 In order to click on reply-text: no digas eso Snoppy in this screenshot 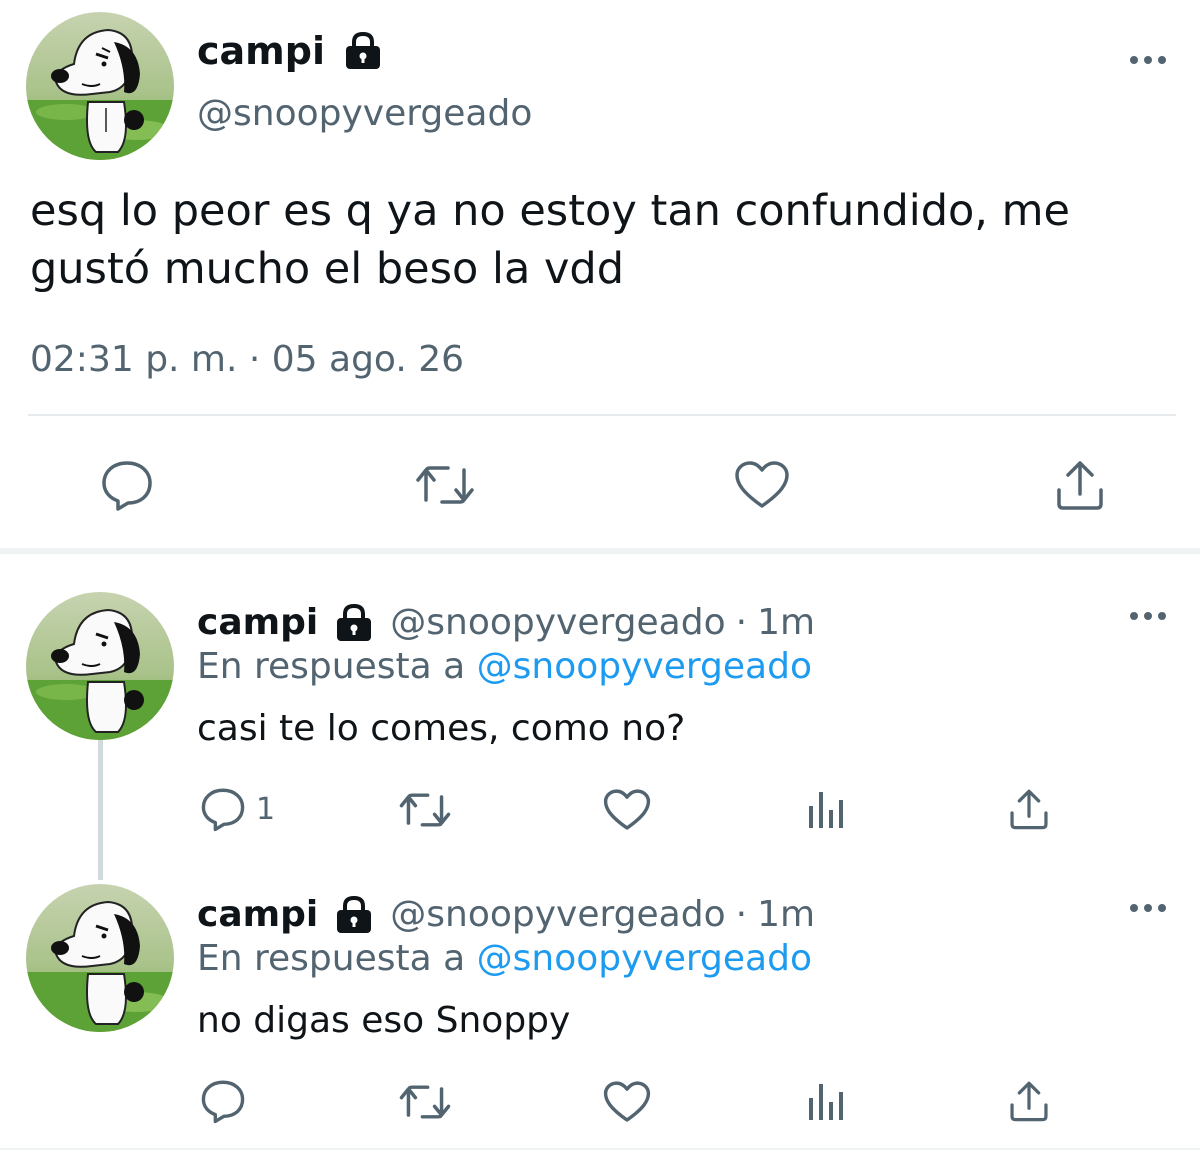, I will do `click(384, 1020)`.